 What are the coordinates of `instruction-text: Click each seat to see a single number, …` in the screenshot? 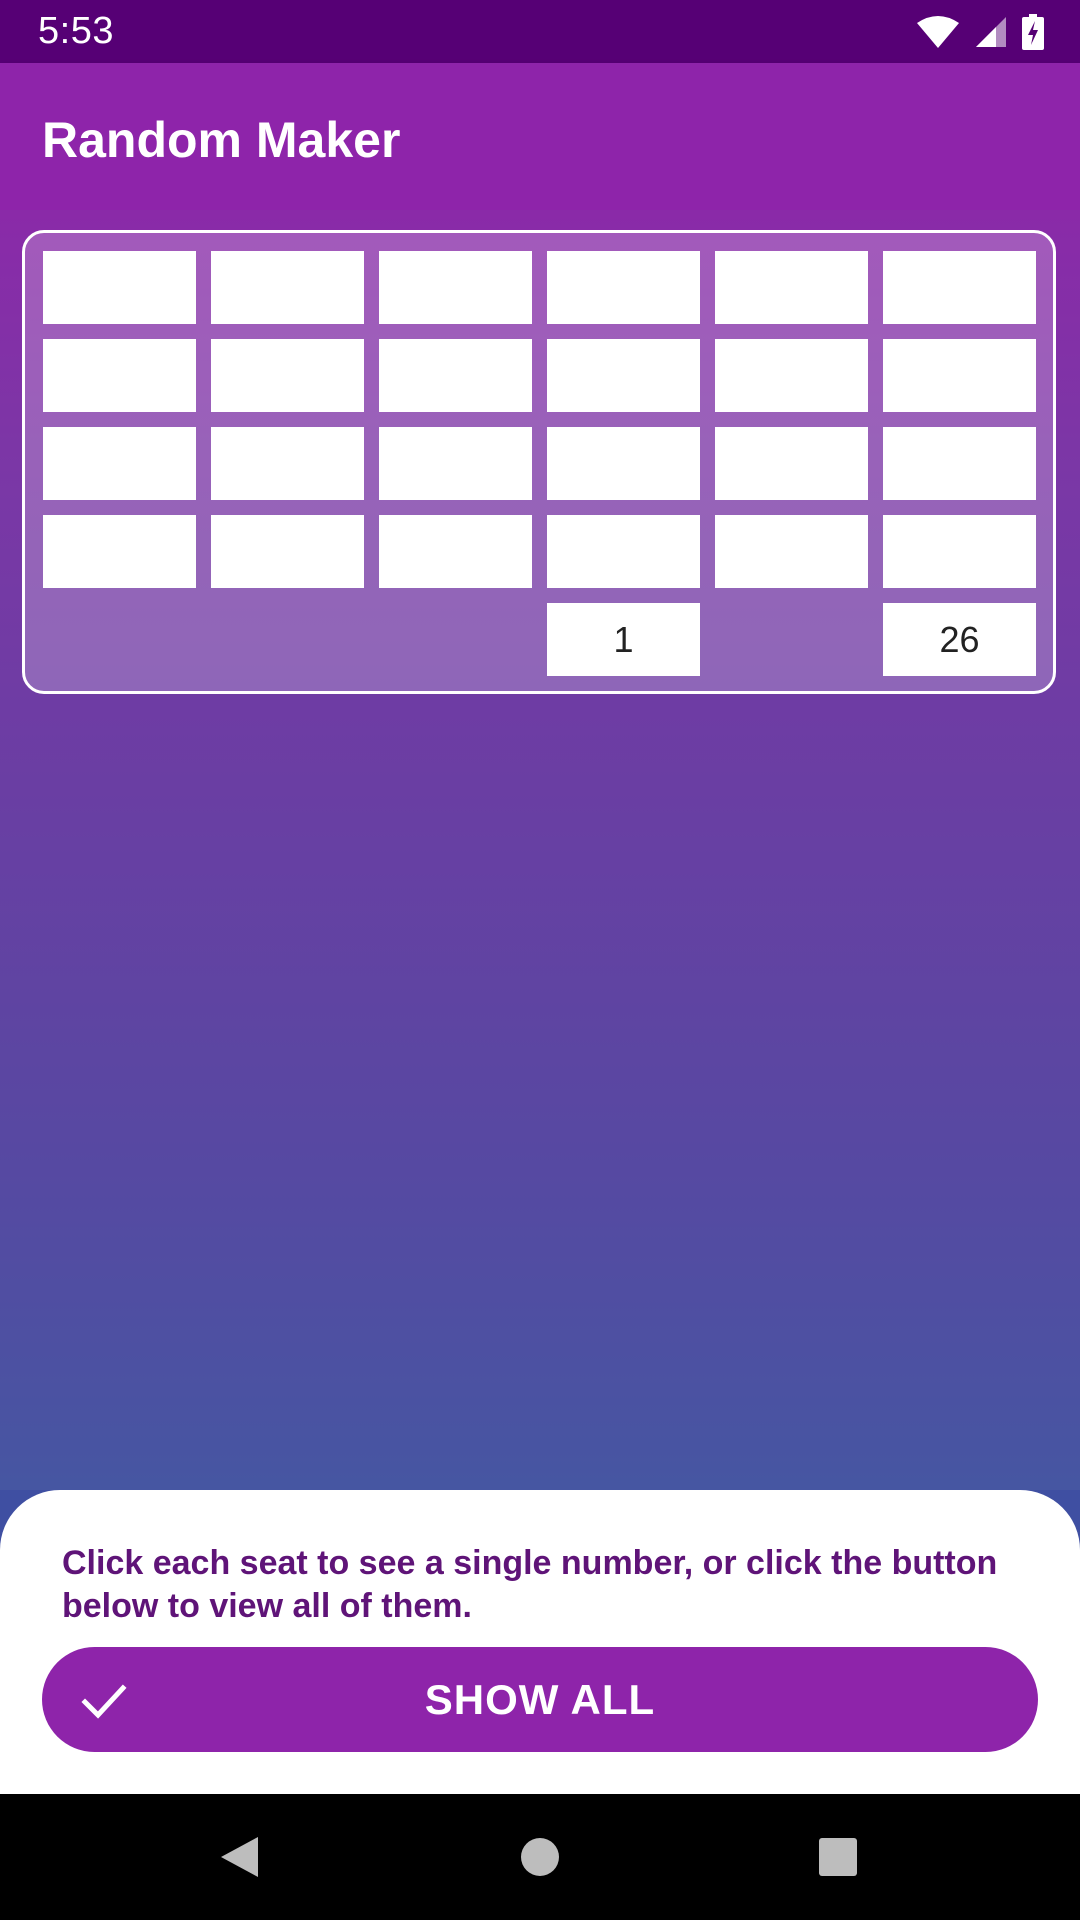 It's located at (530, 1584).